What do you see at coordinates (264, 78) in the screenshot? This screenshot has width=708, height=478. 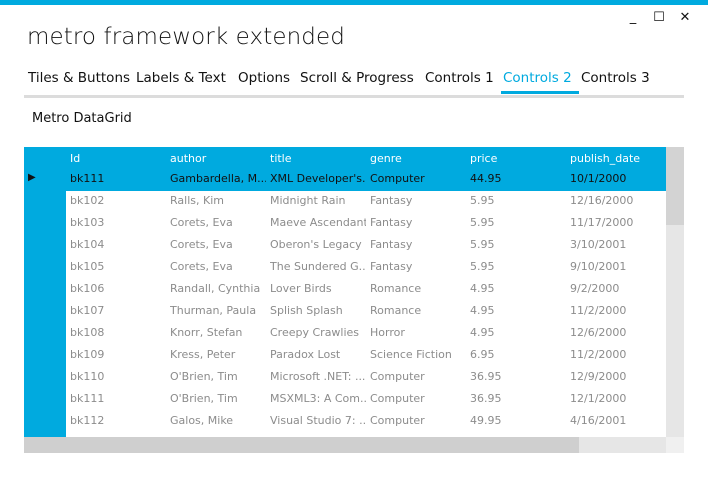 I see `tab-options: Options` at bounding box center [264, 78].